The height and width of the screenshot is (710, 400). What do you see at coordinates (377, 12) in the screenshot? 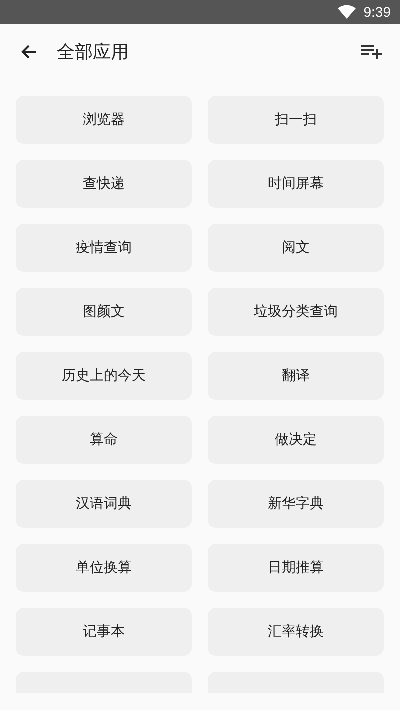
I see `status-time: 9:39` at bounding box center [377, 12].